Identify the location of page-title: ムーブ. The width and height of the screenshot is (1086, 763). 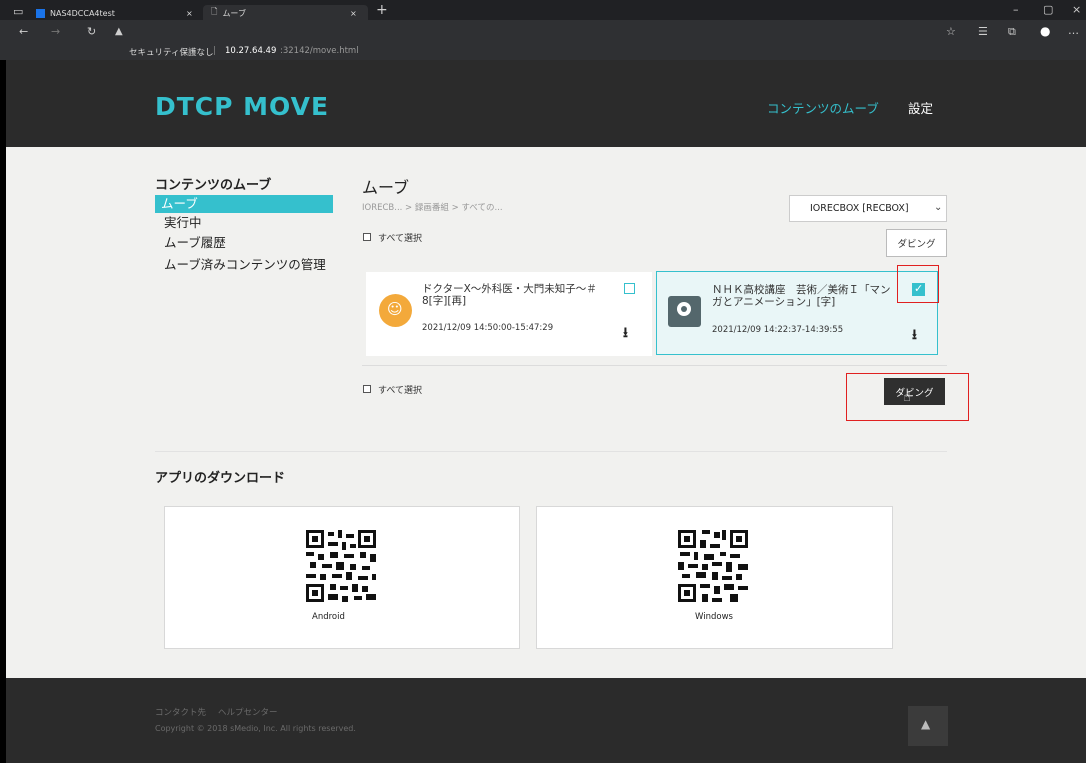
(386, 187).